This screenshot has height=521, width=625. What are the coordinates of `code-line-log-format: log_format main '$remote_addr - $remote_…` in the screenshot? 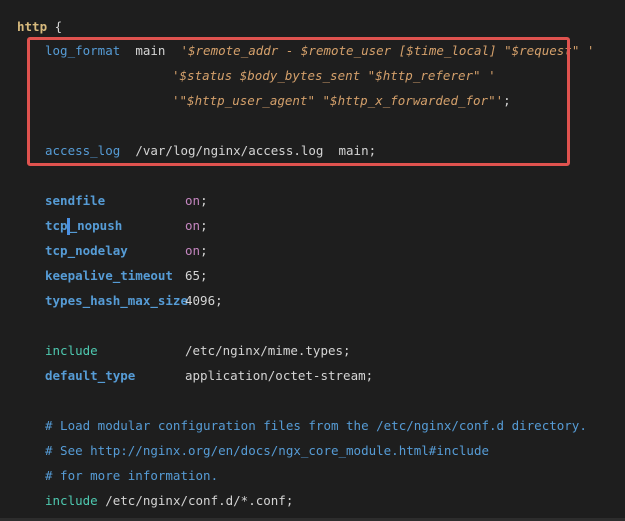 It's located at (319, 51).